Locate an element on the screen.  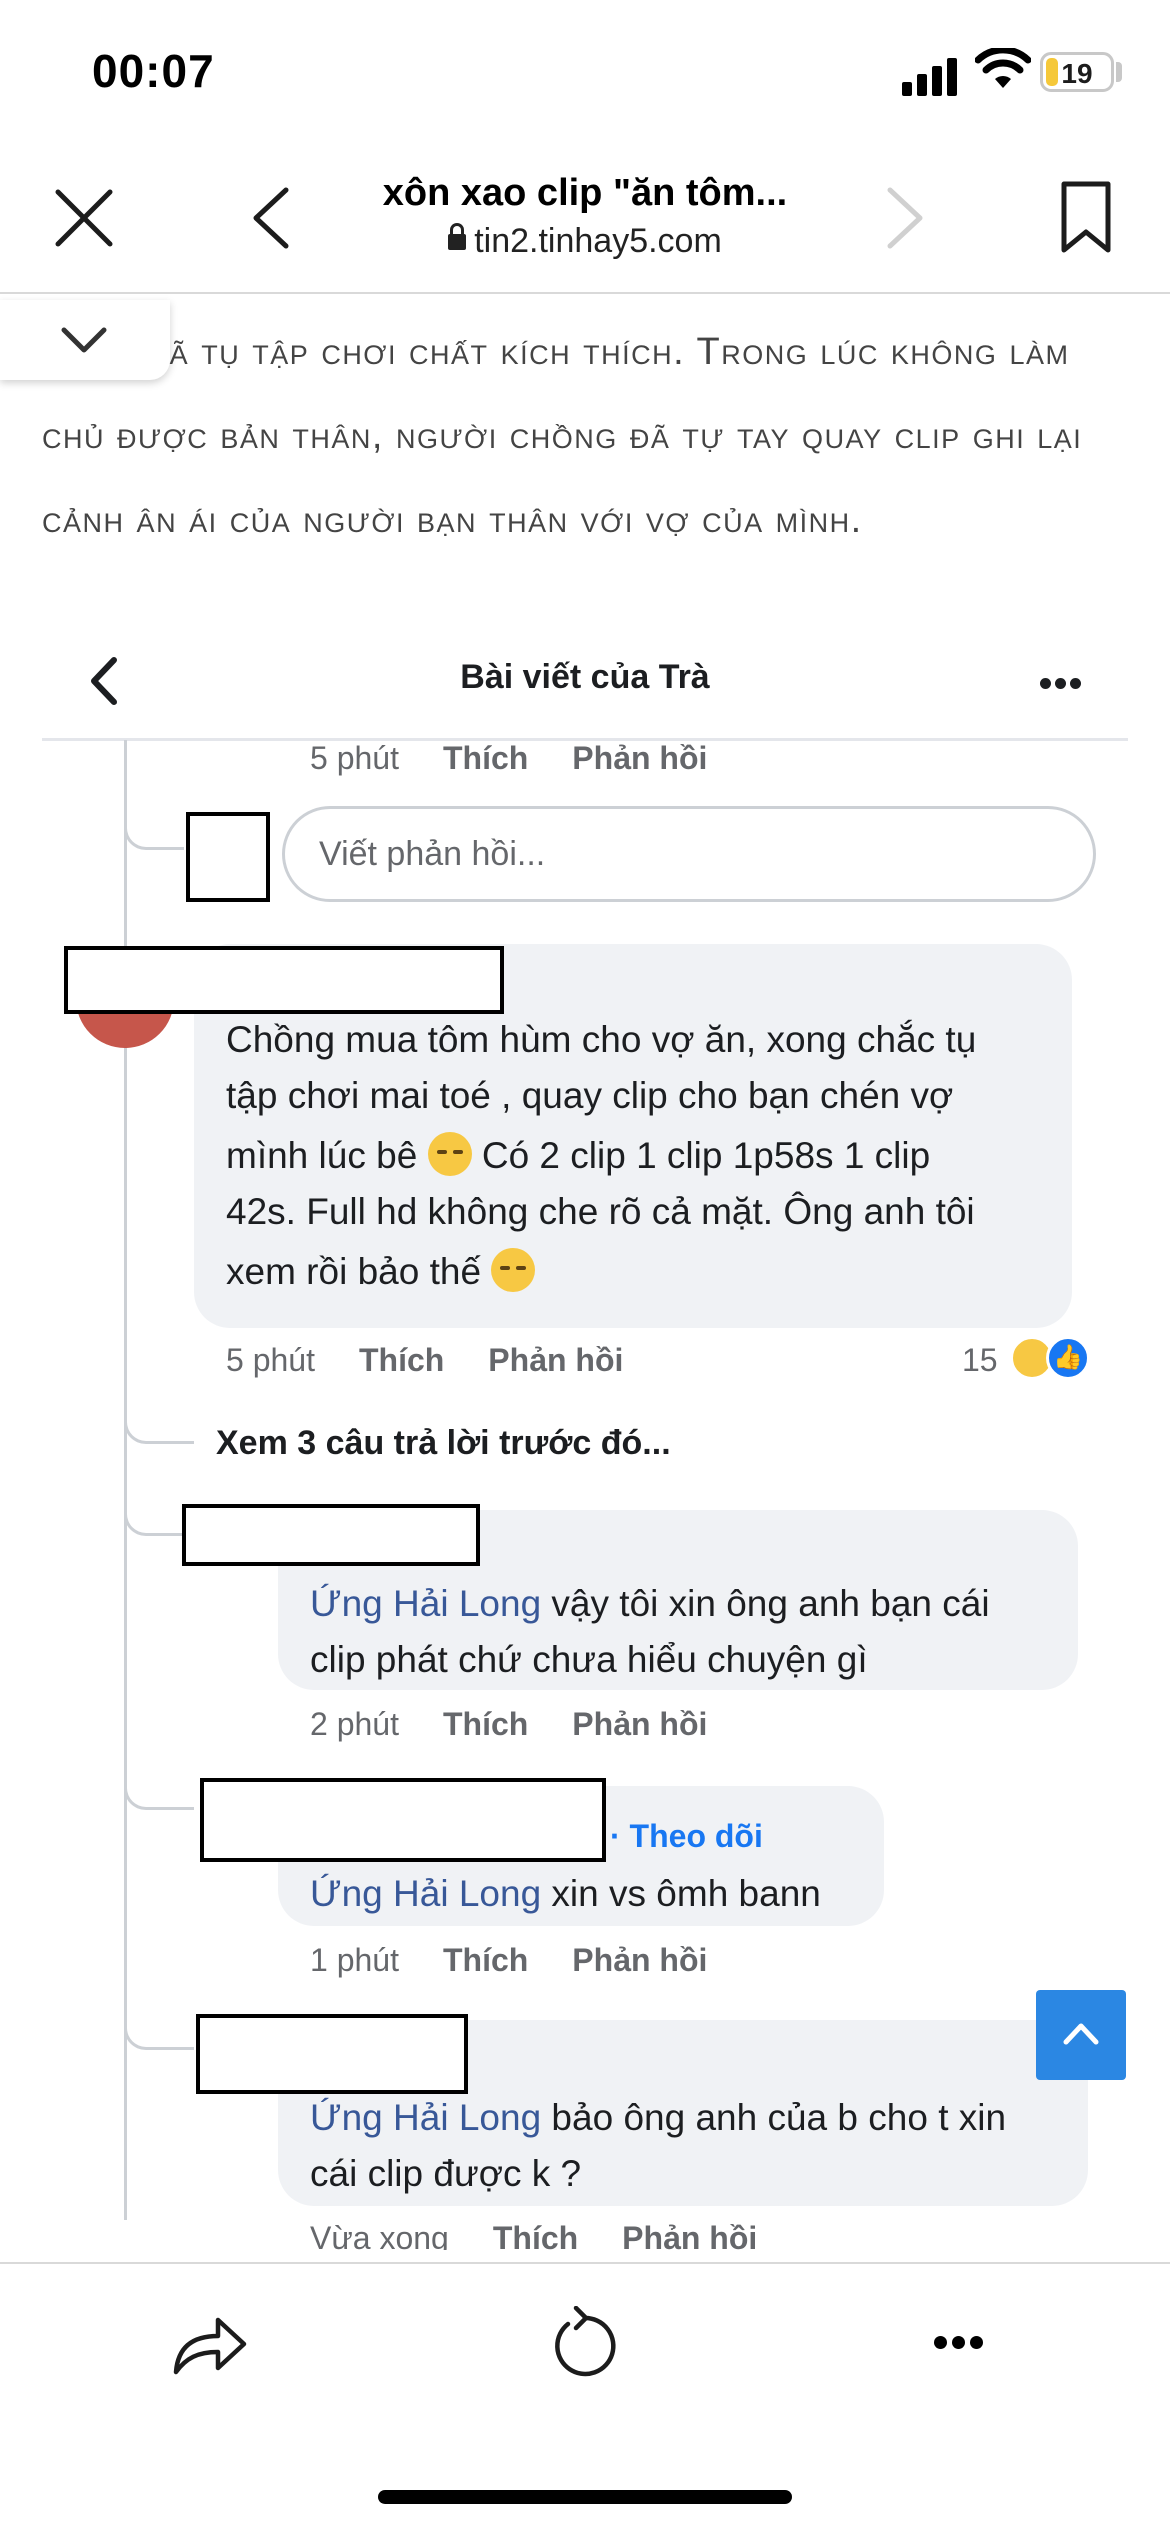
forward-icon is located at coordinates (904, 218).